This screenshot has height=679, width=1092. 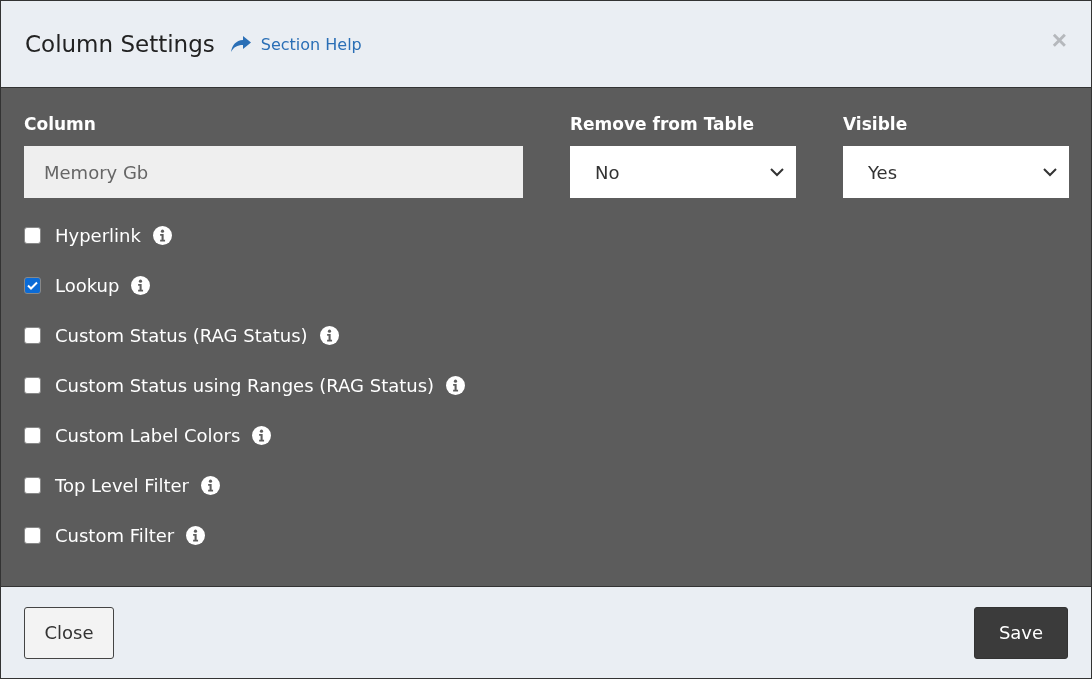 I want to click on dropdown: Yes, so click(x=956, y=172).